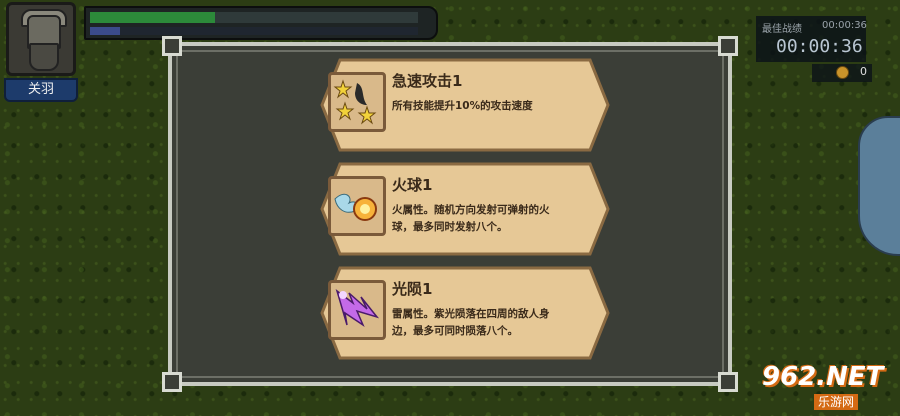  Describe the element at coordinates (41, 39) in the screenshot. I see `hero-portrait` at that location.